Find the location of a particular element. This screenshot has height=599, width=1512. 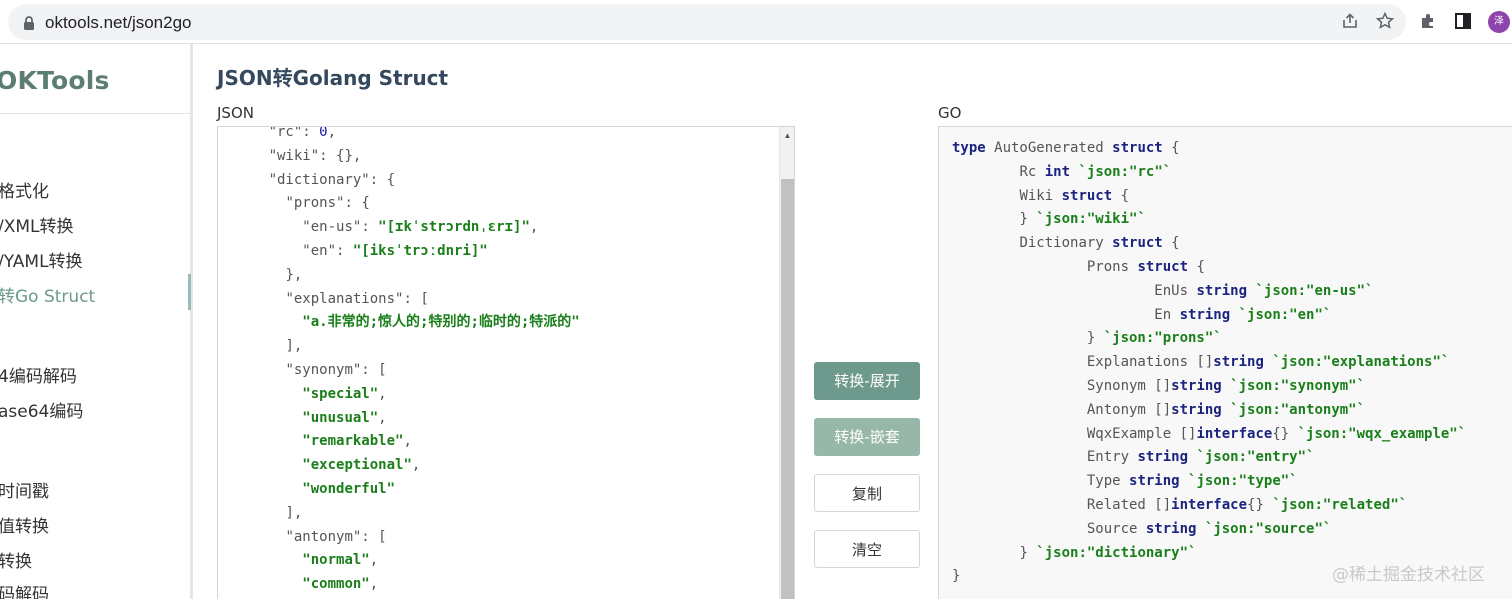

go-text: Source is located at coordinates (1116, 528).